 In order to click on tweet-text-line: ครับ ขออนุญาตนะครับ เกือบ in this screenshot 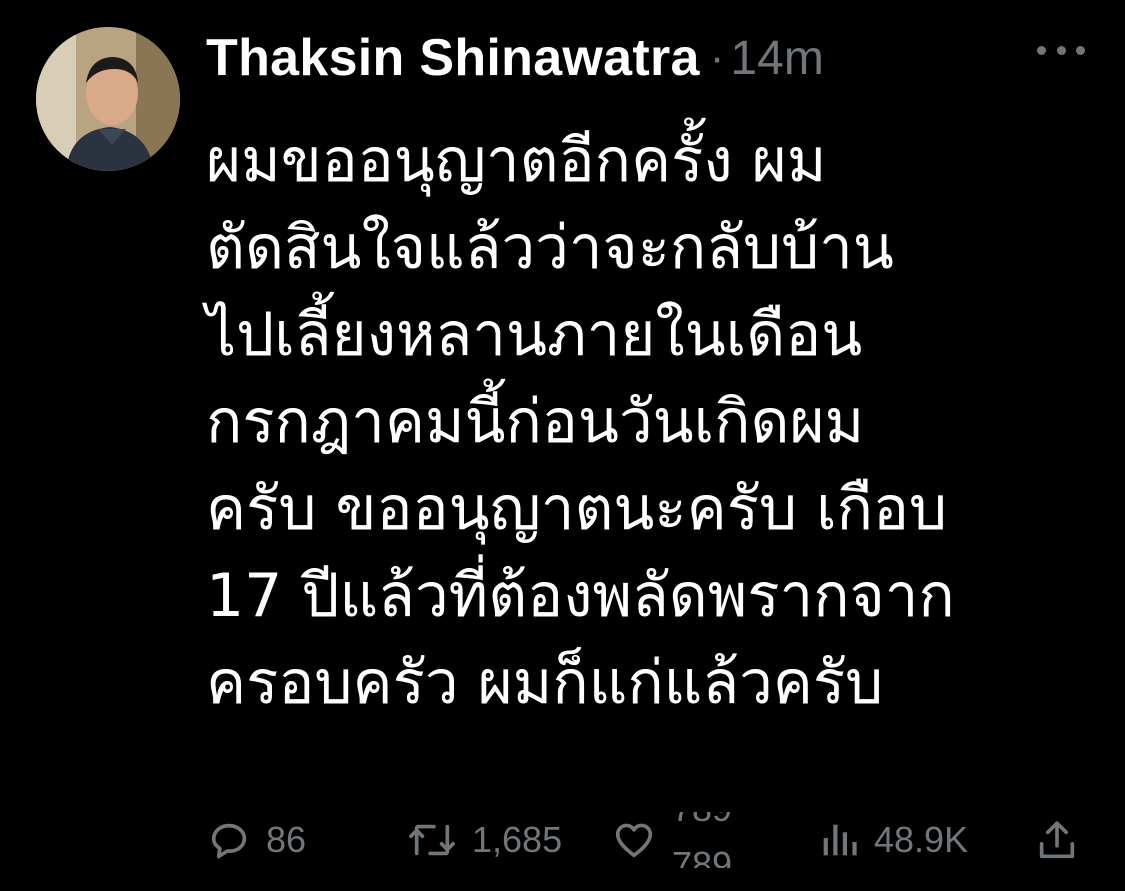, I will do `click(577, 509)`.